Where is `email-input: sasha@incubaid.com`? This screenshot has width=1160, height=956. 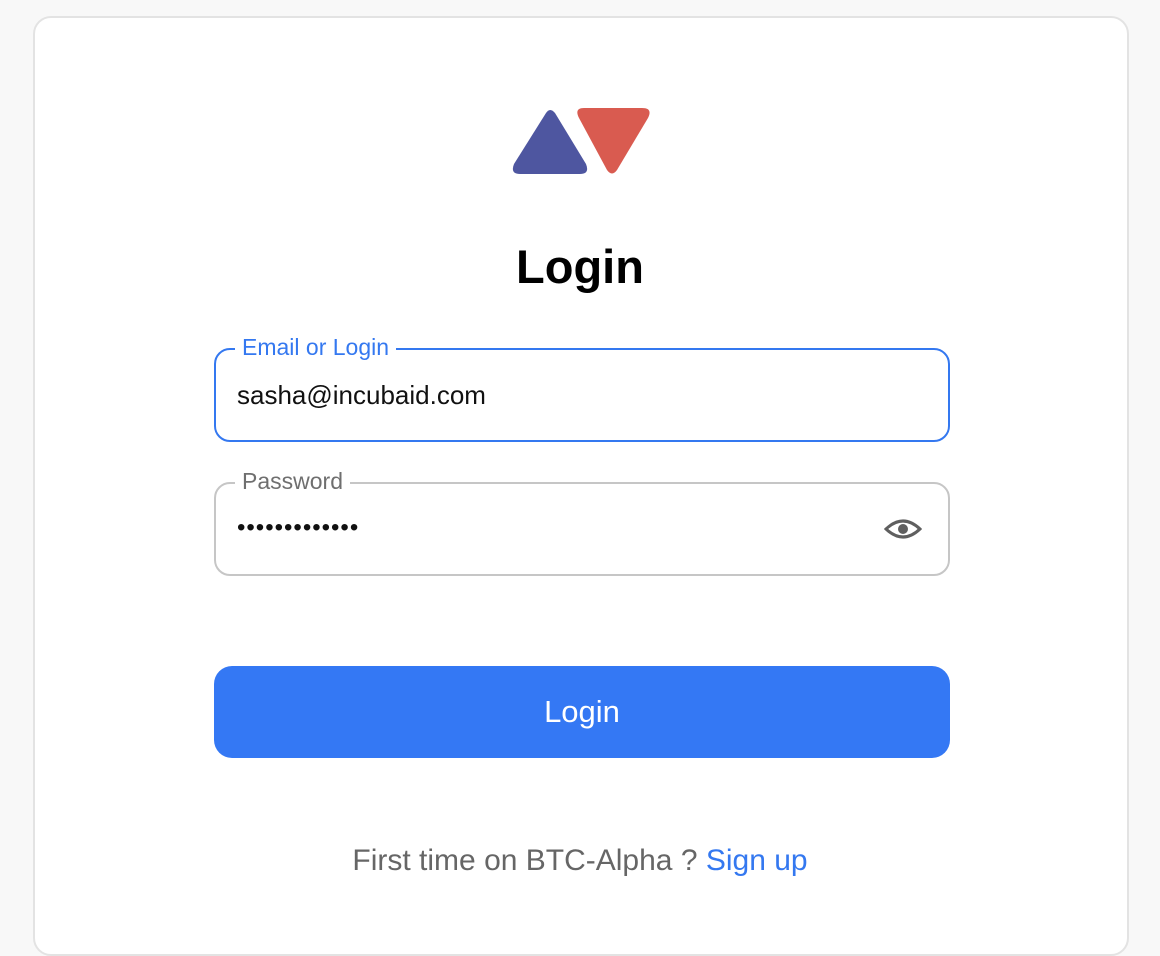 email-input: sasha@incubaid.com is located at coordinates (361, 395).